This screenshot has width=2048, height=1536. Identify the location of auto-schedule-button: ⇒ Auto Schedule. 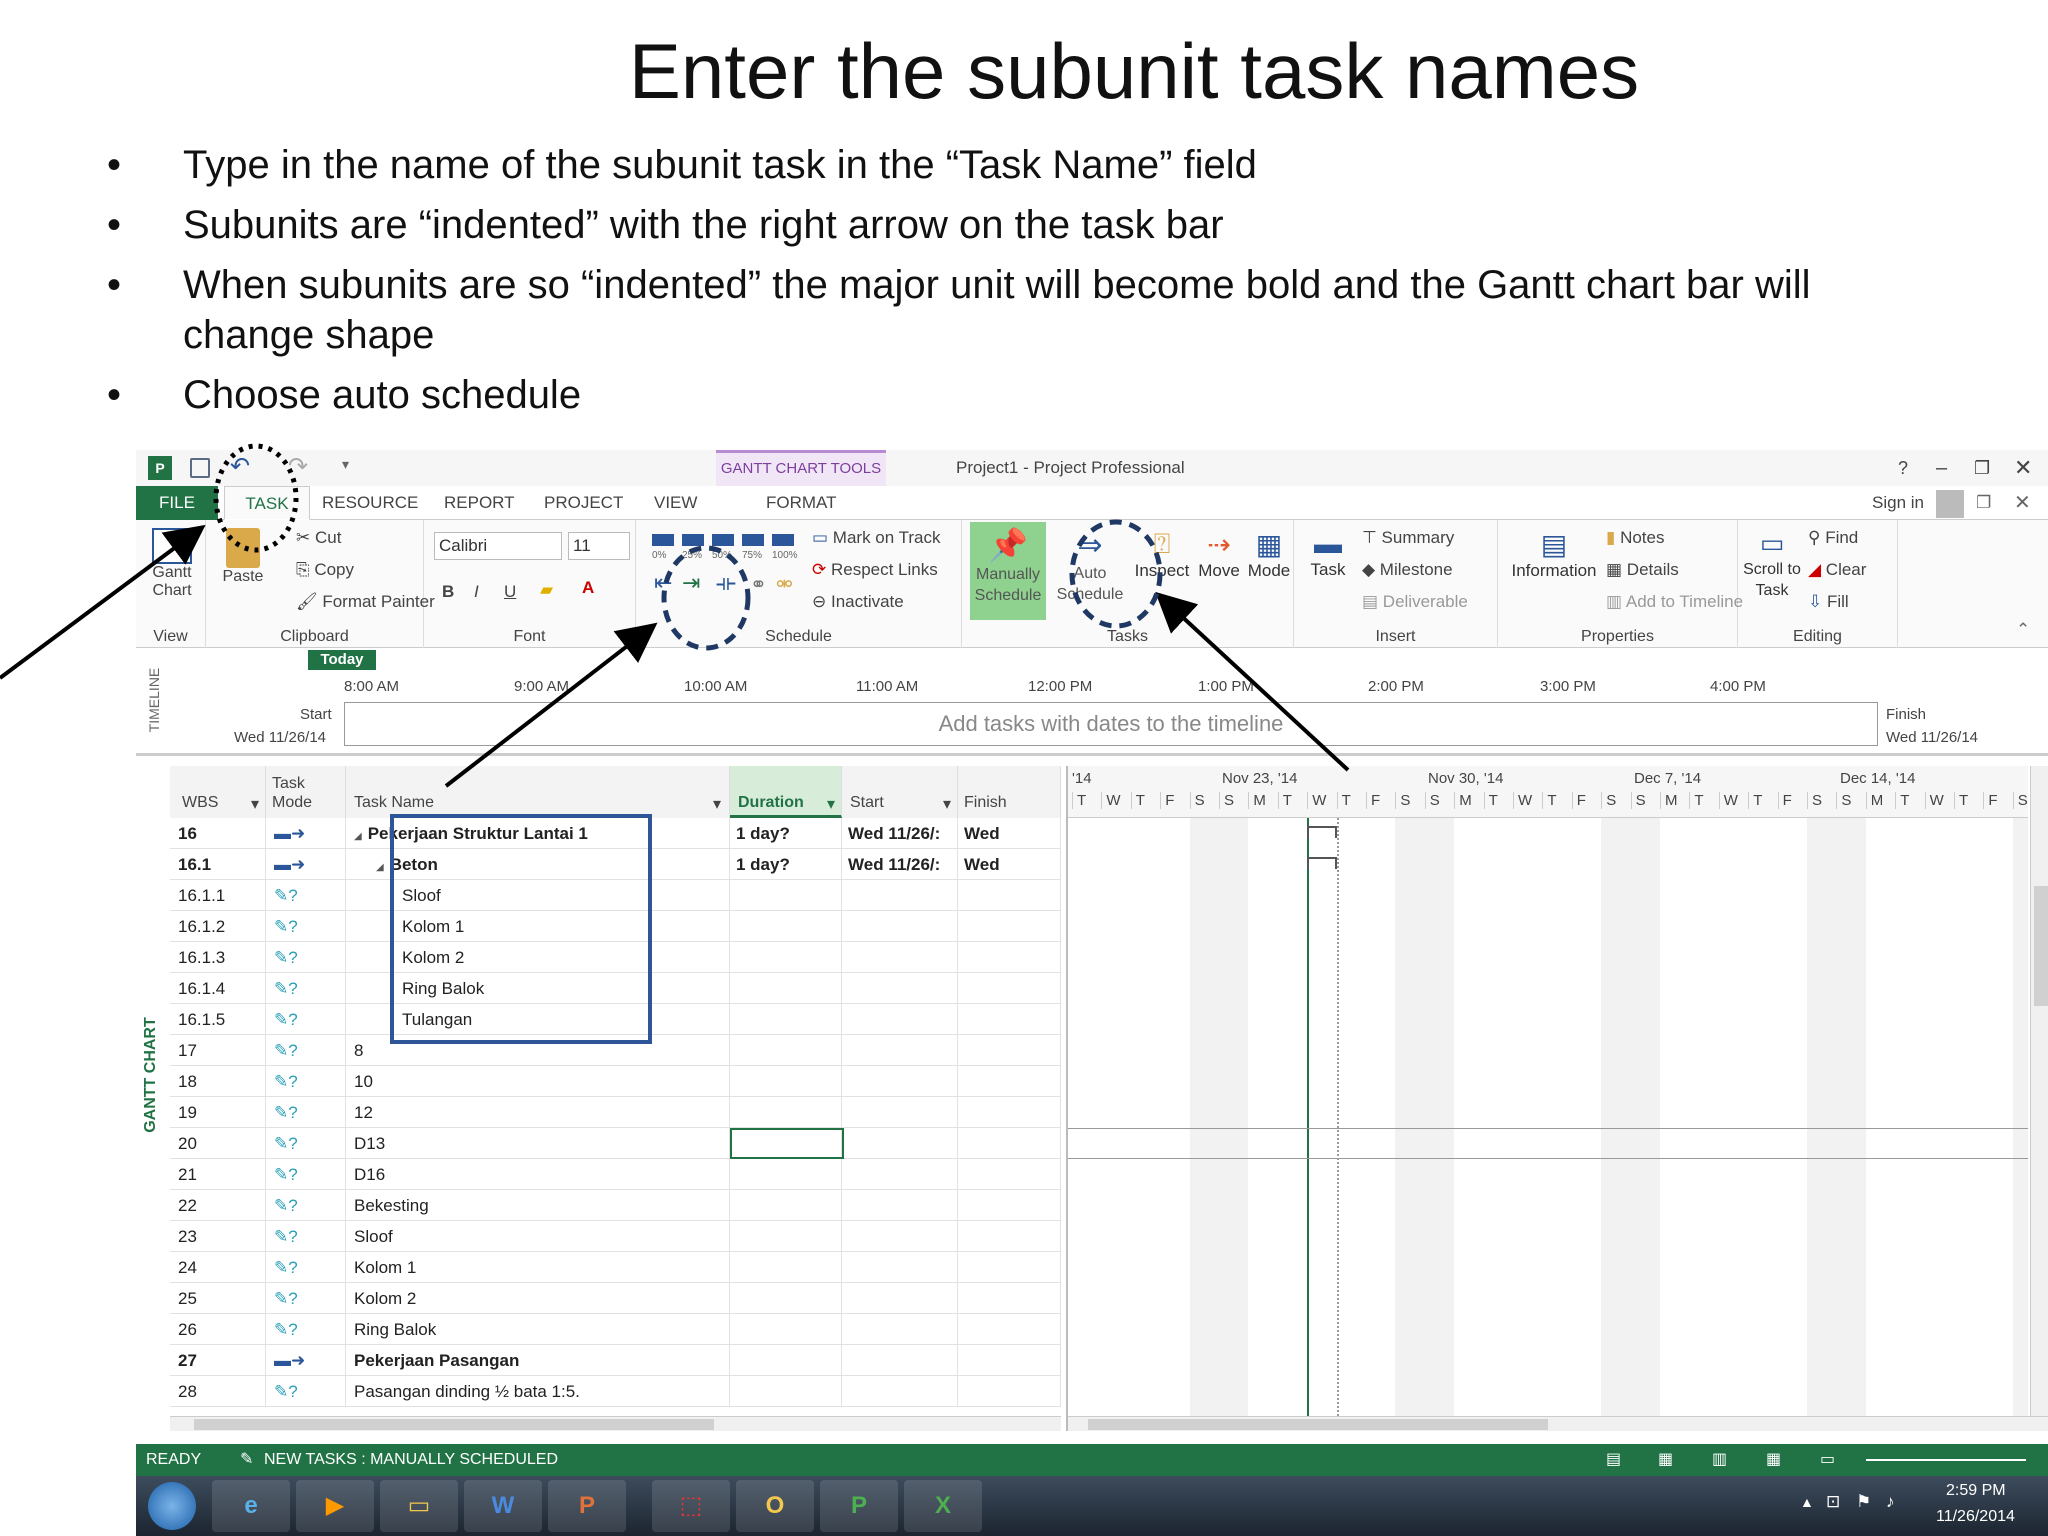
(1090, 571).